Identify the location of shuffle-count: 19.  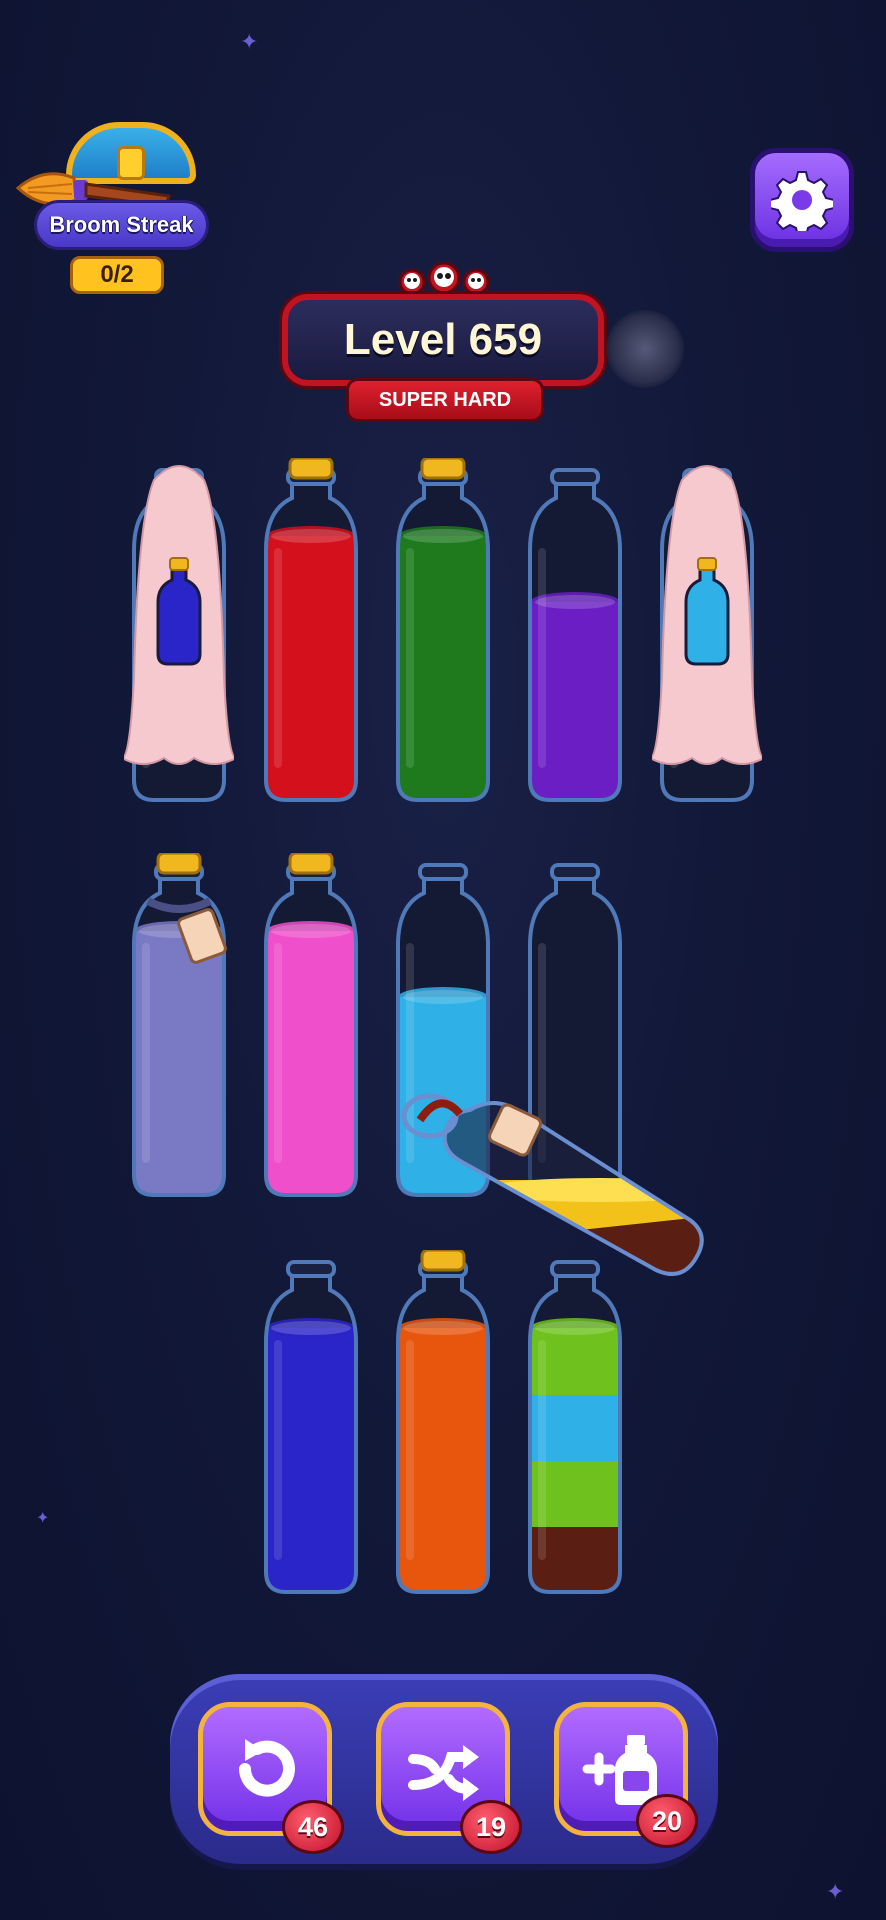
(491, 1826).